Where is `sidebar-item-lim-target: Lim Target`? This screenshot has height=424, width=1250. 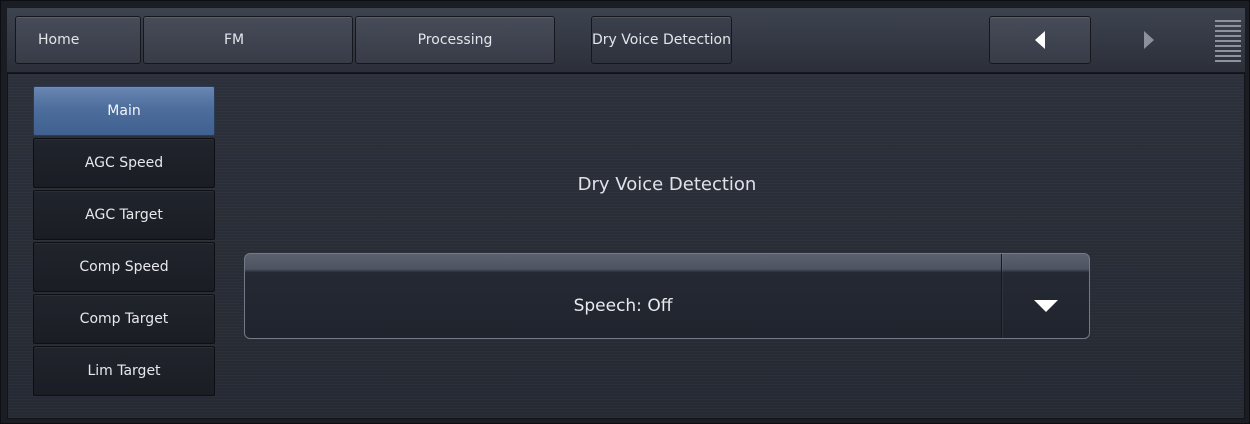 sidebar-item-lim-target: Lim Target is located at coordinates (124, 371).